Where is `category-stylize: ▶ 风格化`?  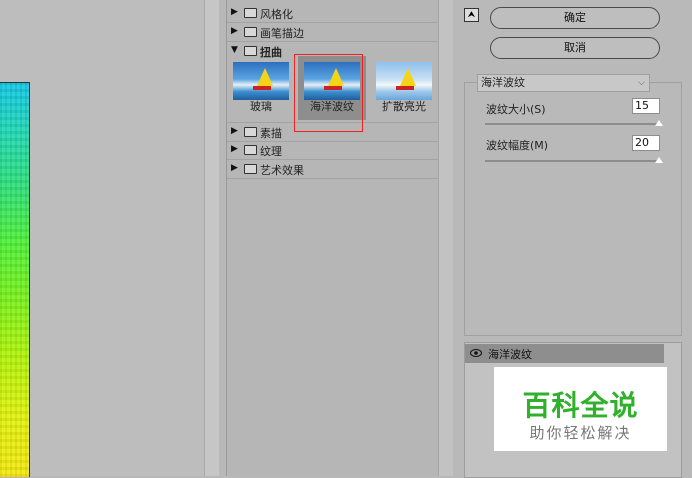 category-stylize: ▶ 风格化 is located at coordinates (333, 13).